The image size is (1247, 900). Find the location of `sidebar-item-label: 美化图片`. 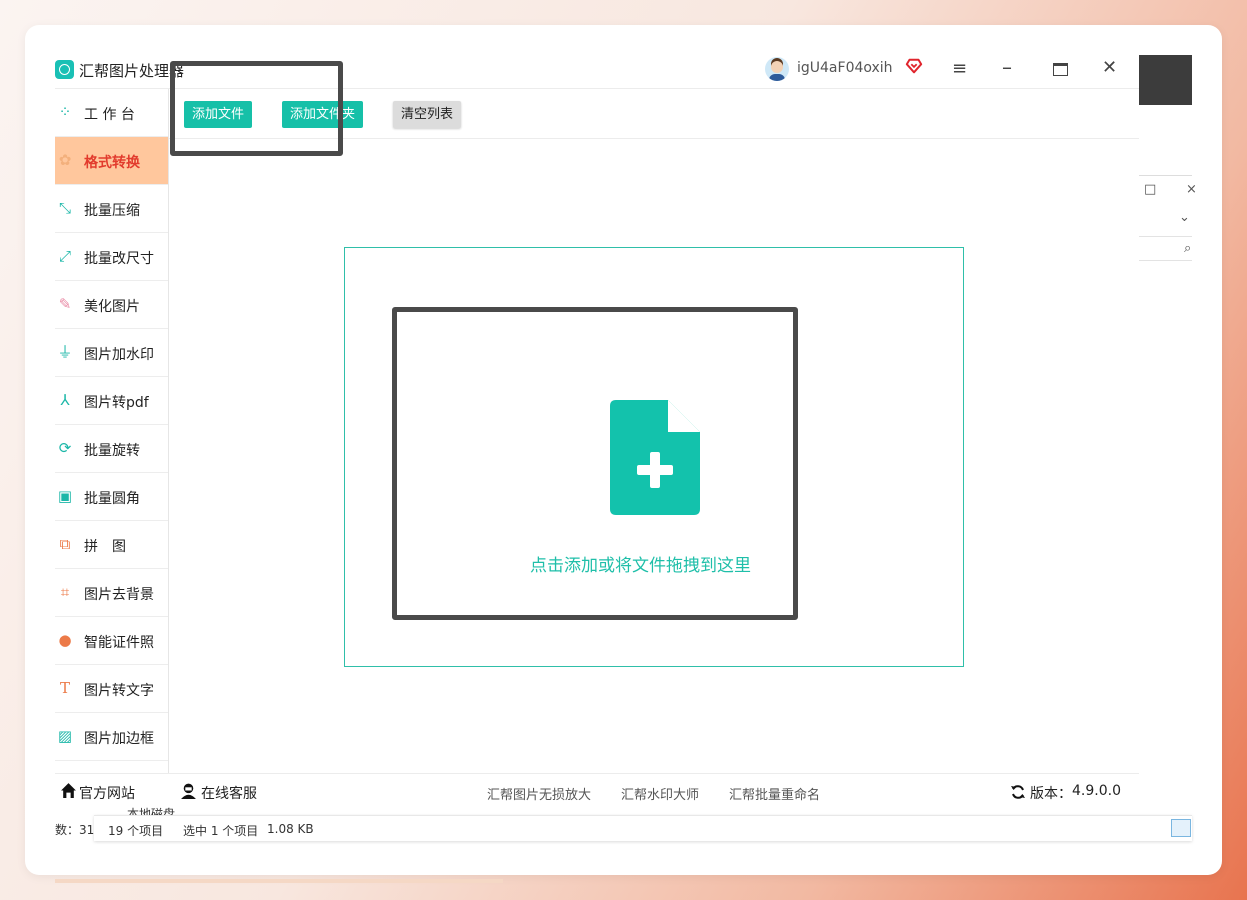

sidebar-item-label: 美化图片 is located at coordinates (112, 307).